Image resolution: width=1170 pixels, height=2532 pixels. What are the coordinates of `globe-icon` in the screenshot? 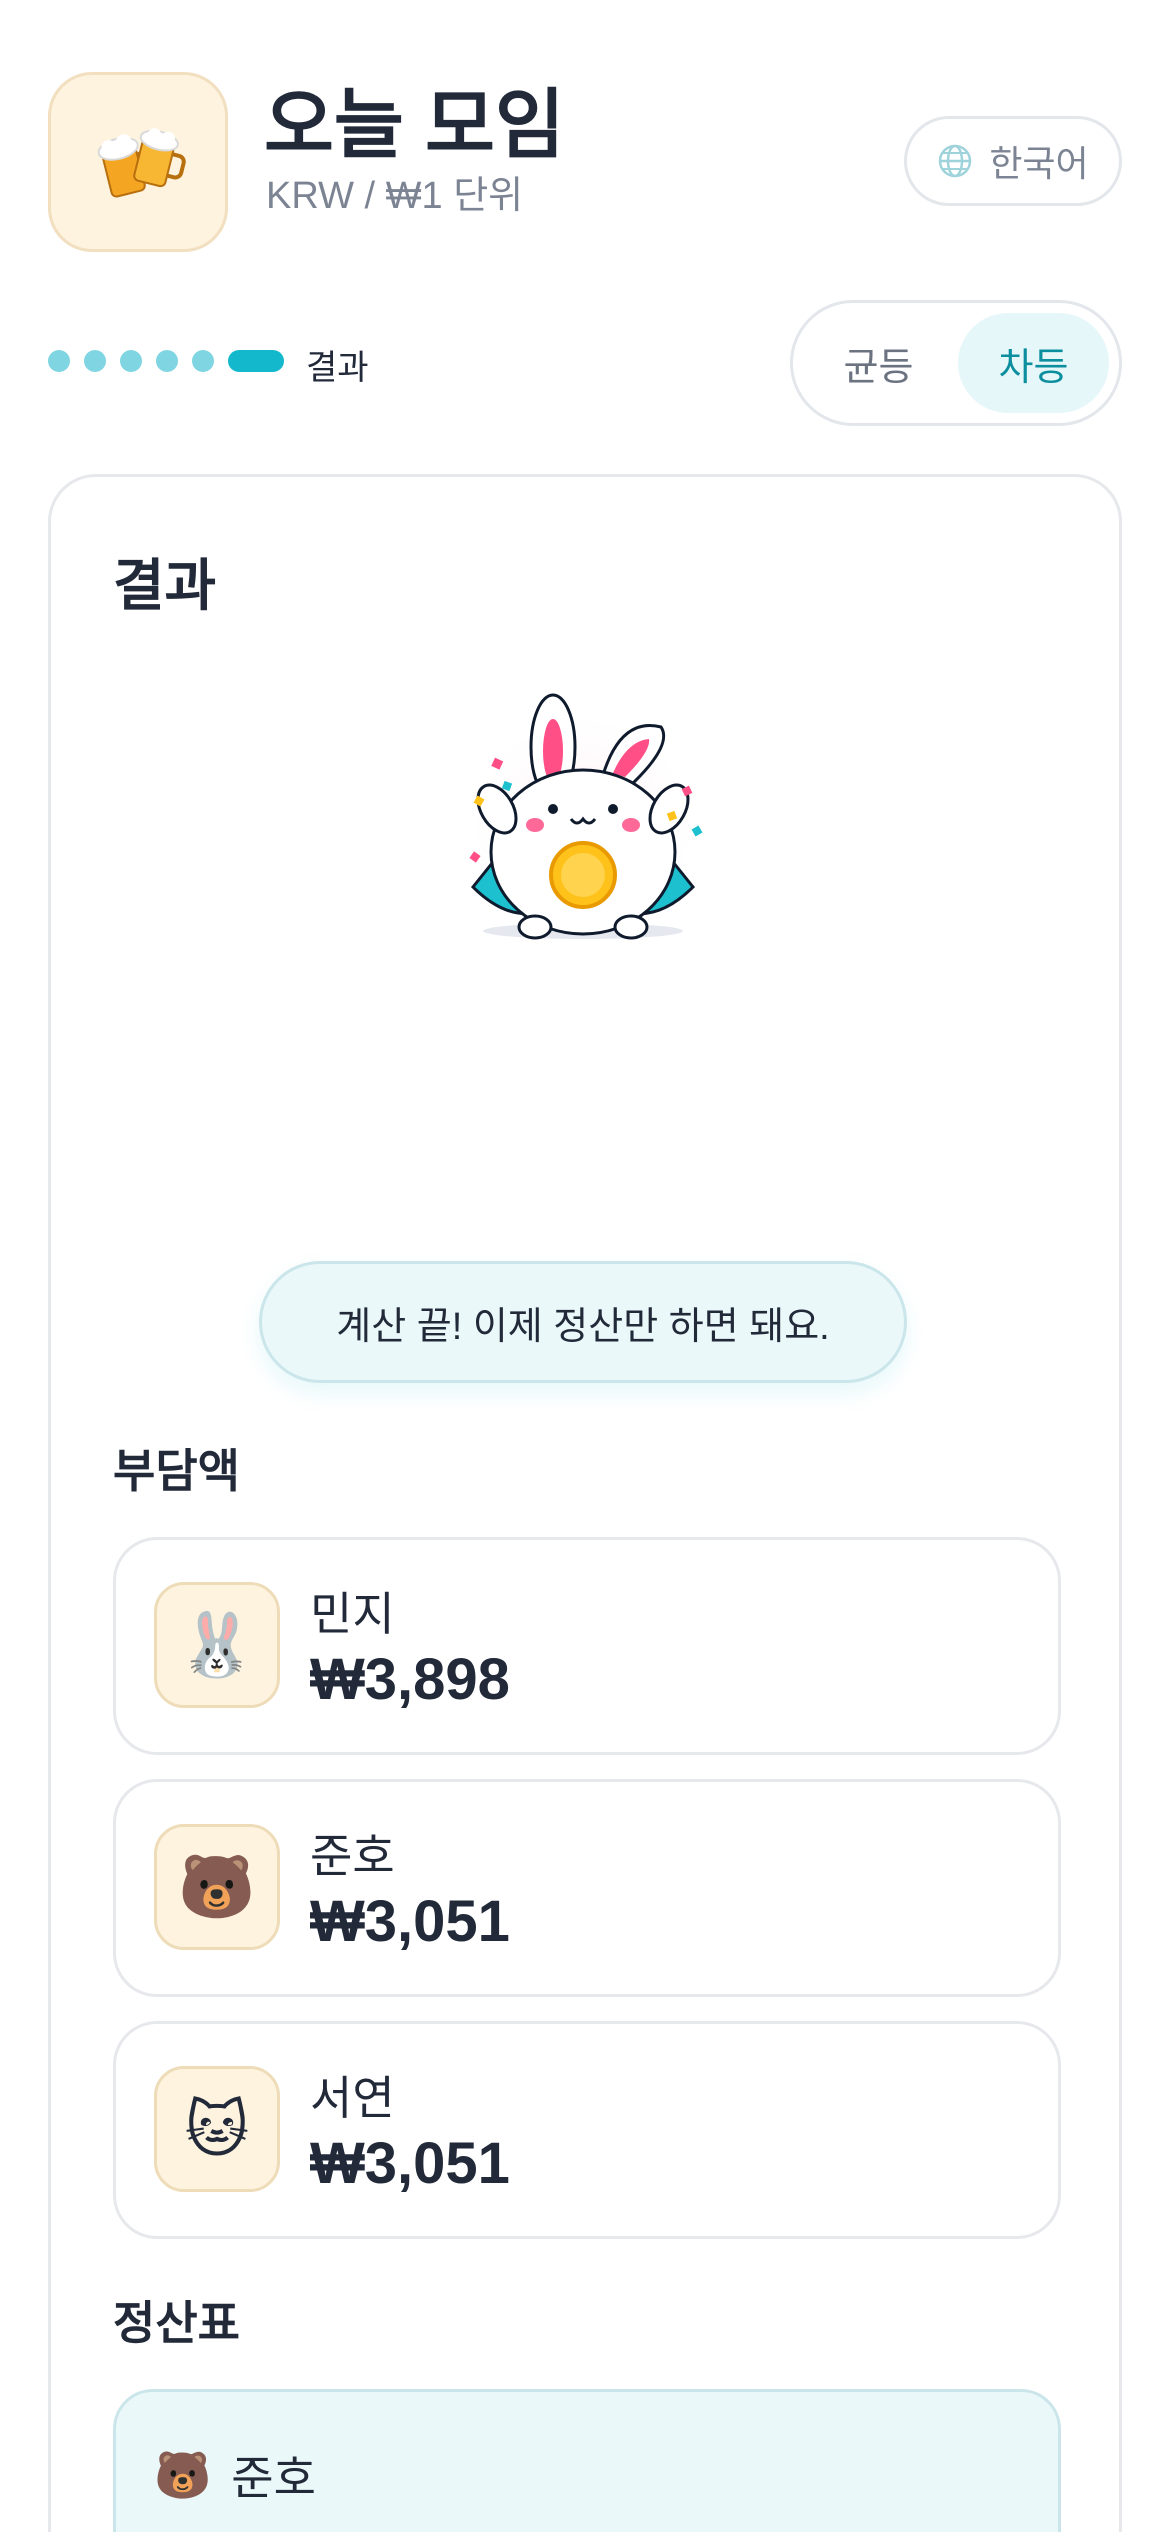 It's located at (955, 161).